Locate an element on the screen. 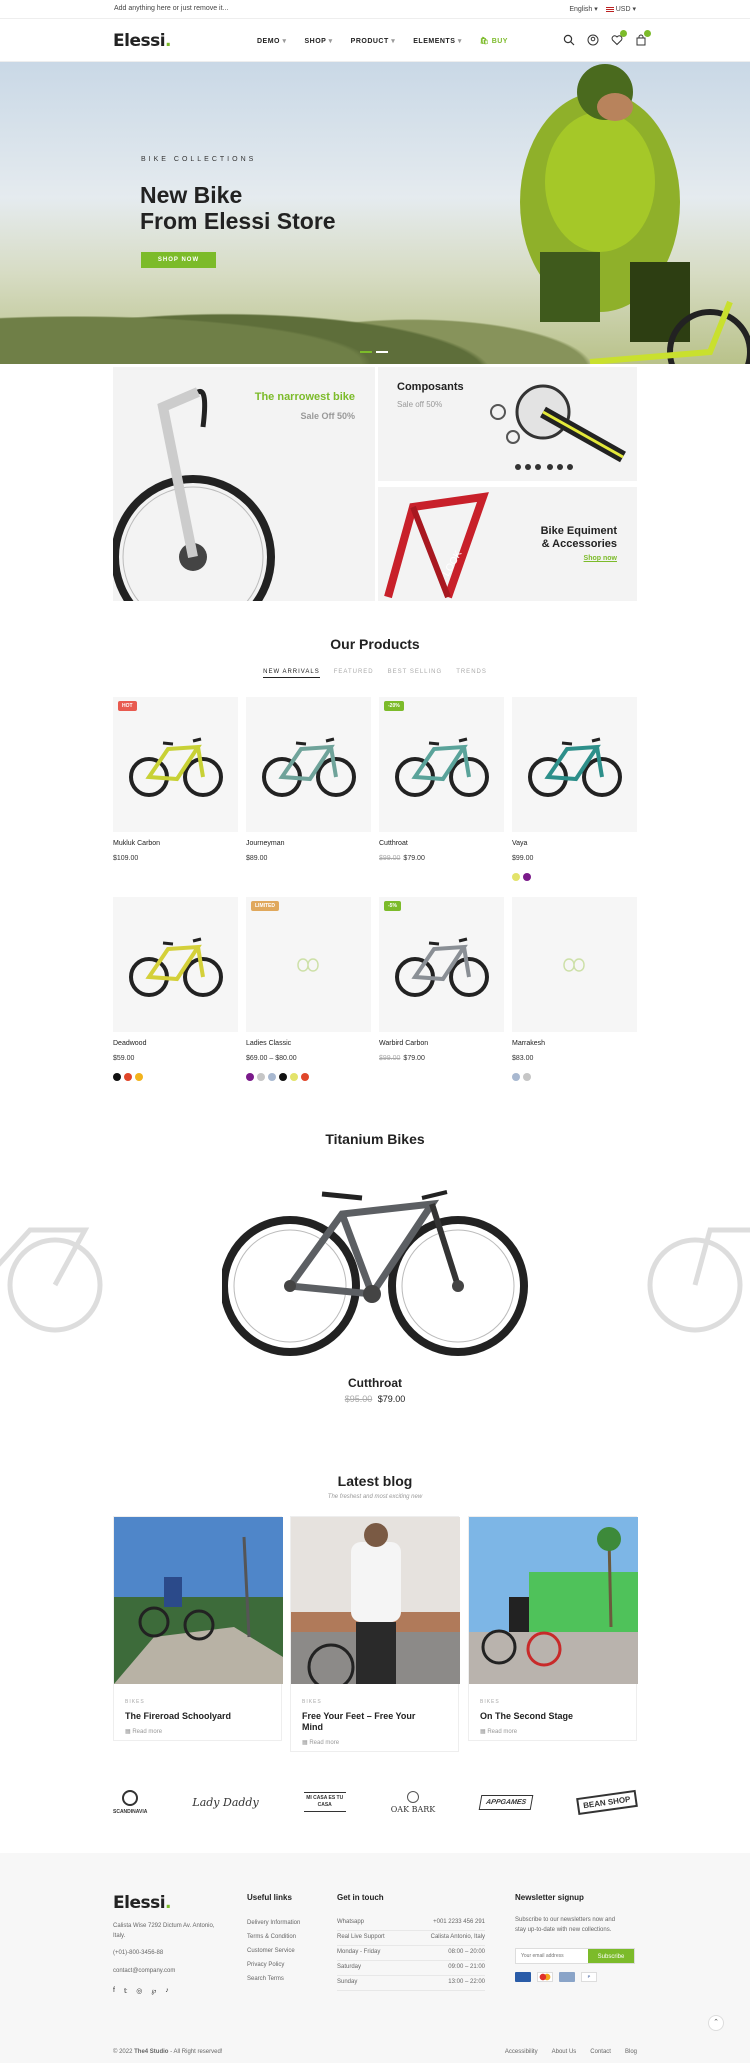 The image size is (750, 2063). product-card: -20% Cutthroat $99.00 $79.00 is located at coordinates (441, 789).